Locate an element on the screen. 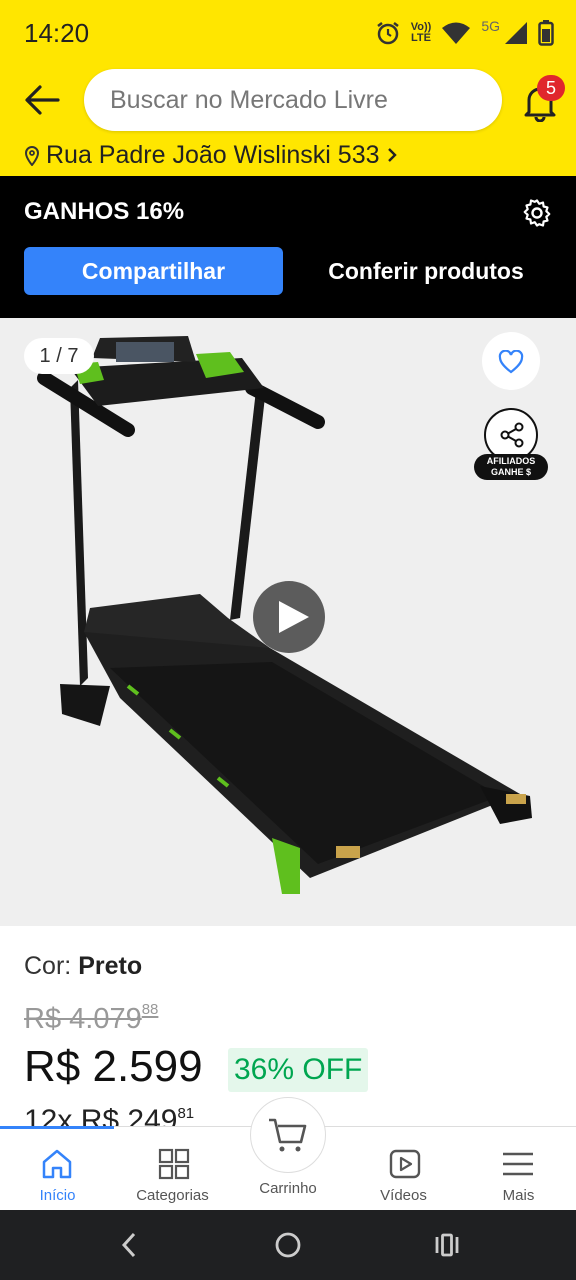 This screenshot has width=576, height=1280. nav-item-categories: Categorias is located at coordinates (172, 1172).